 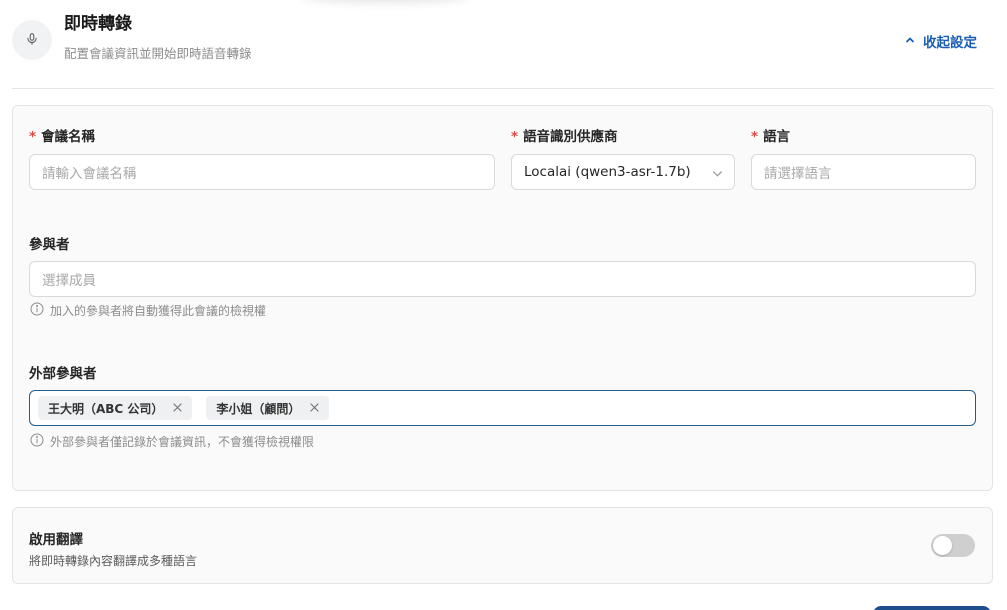 I want to click on meeting-name-placeholder: 請輸入會議名稱, so click(x=89, y=174).